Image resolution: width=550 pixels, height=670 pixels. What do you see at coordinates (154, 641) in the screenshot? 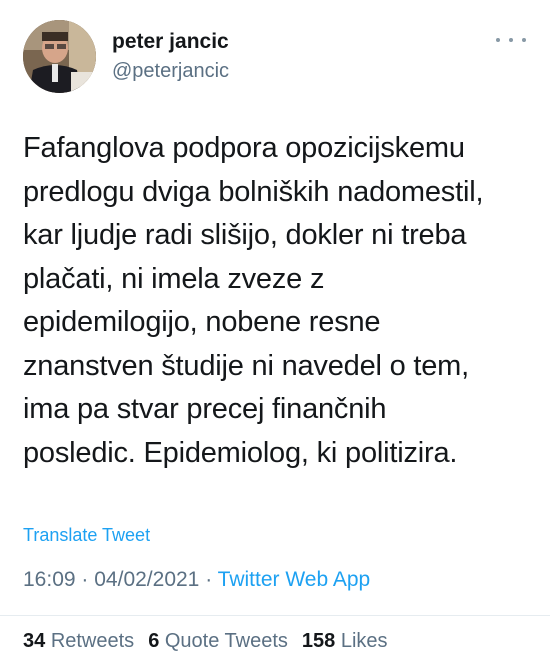
I see `quote-tweets-count: 6` at bounding box center [154, 641].